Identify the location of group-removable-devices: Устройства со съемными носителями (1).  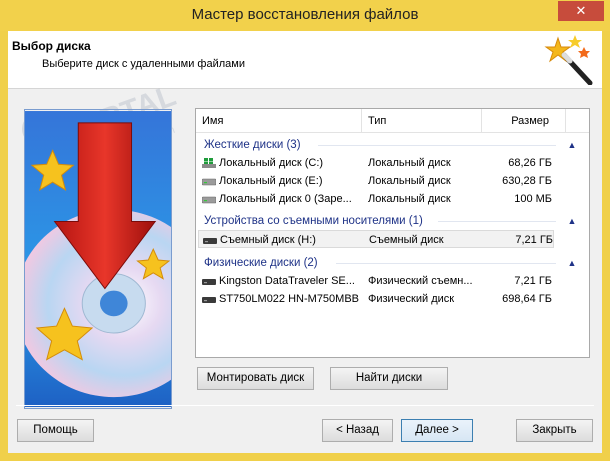
(313, 221).